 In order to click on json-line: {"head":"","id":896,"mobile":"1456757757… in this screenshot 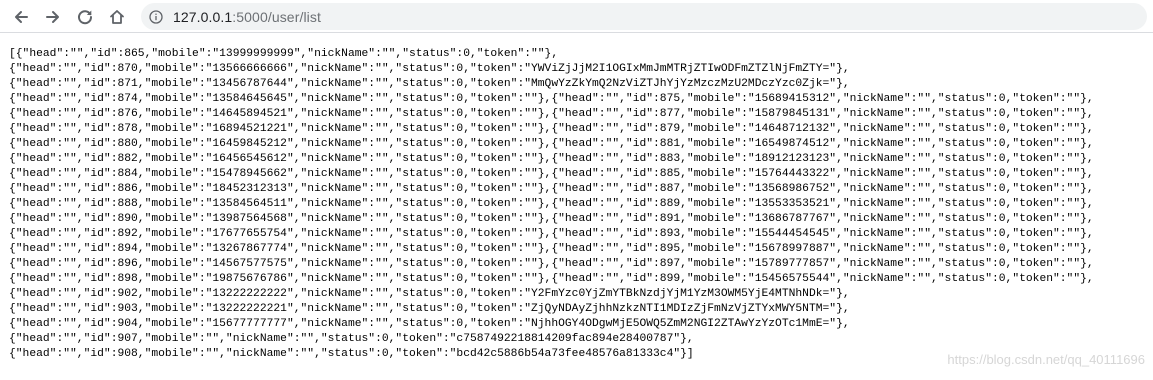, I will do `click(551, 264)`.